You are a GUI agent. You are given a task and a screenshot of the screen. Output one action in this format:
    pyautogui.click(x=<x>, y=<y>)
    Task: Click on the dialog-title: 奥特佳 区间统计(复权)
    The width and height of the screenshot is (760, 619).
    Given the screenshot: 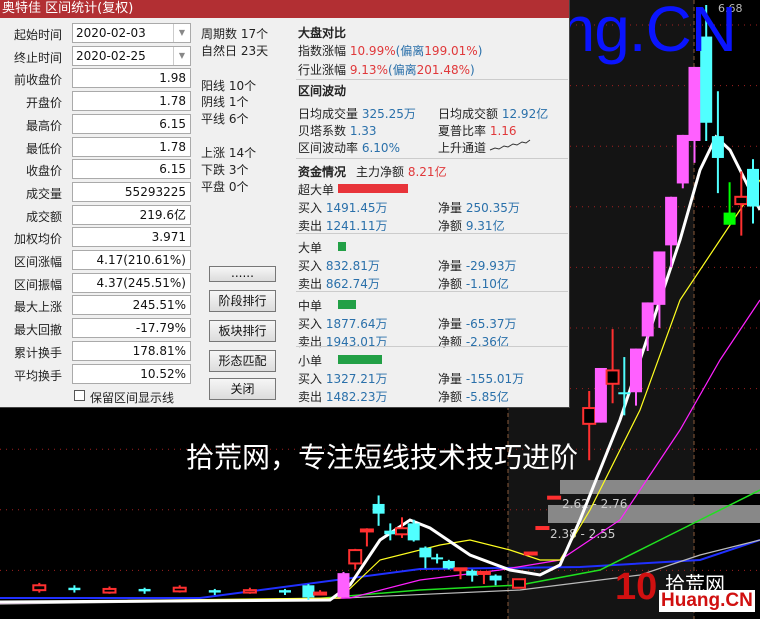 What is the action you would take?
    pyautogui.click(x=284, y=9)
    